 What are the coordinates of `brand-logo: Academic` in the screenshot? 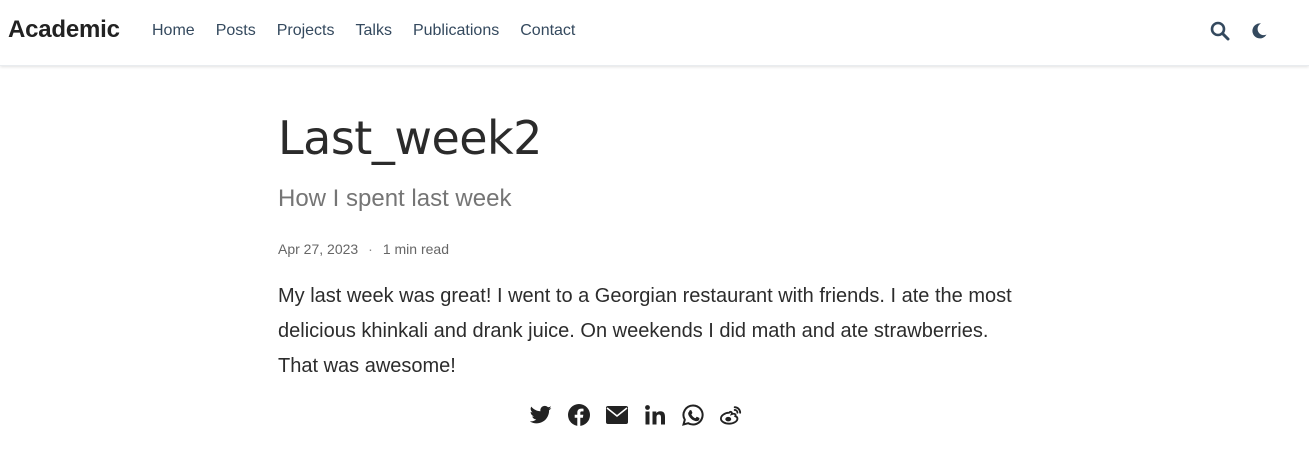 It's located at (64, 30).